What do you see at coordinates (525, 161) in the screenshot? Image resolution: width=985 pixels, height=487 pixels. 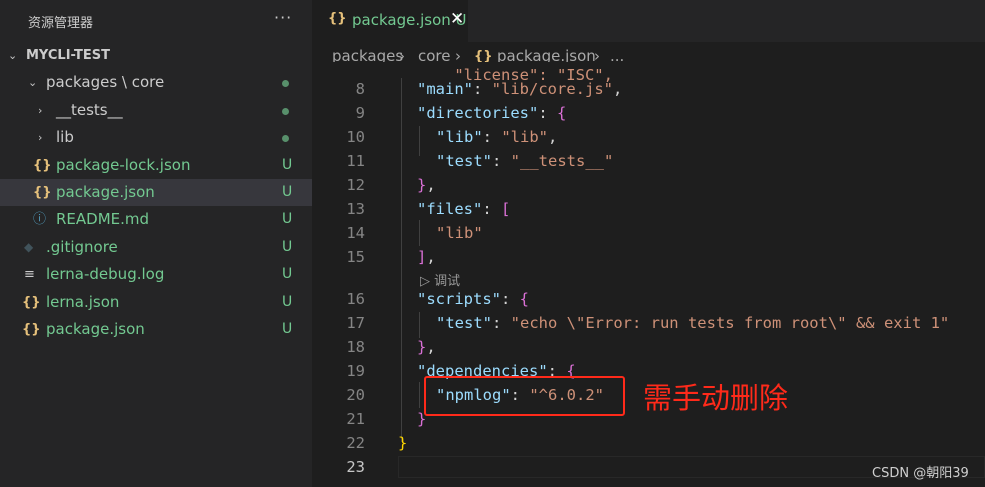 I see `code-line: "test": "__tests__"` at bounding box center [525, 161].